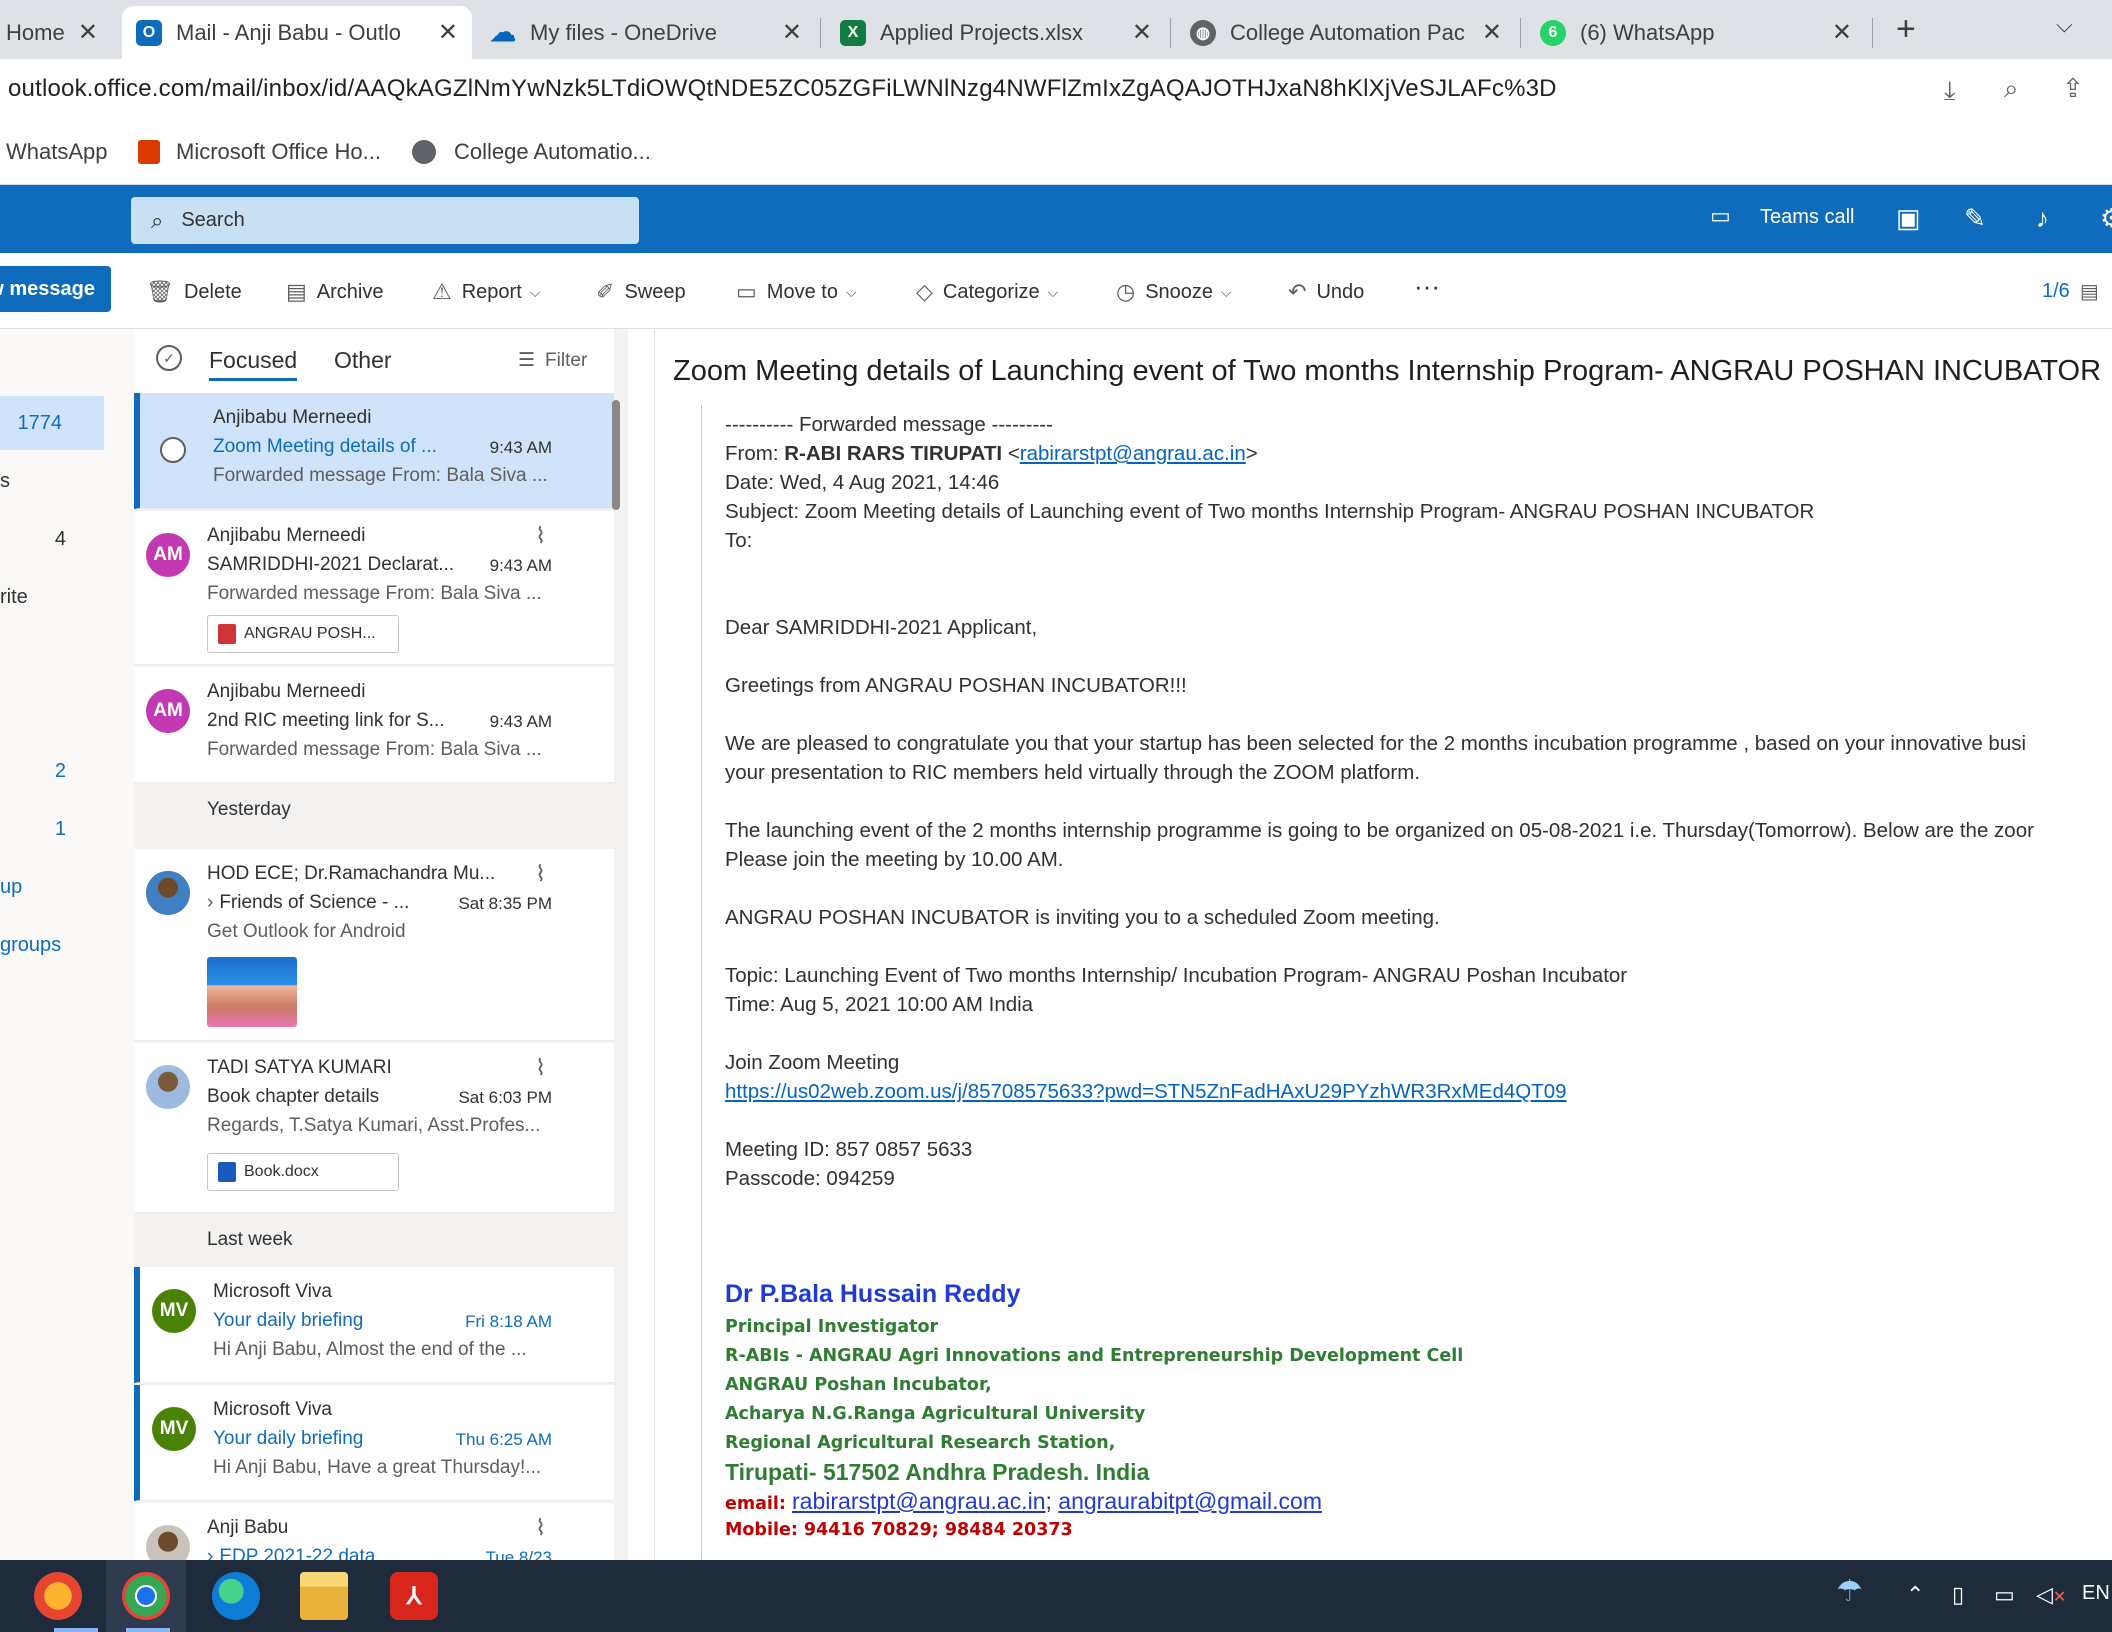  What do you see at coordinates (616, 455) in the screenshot?
I see `message-list-scrollbar` at bounding box center [616, 455].